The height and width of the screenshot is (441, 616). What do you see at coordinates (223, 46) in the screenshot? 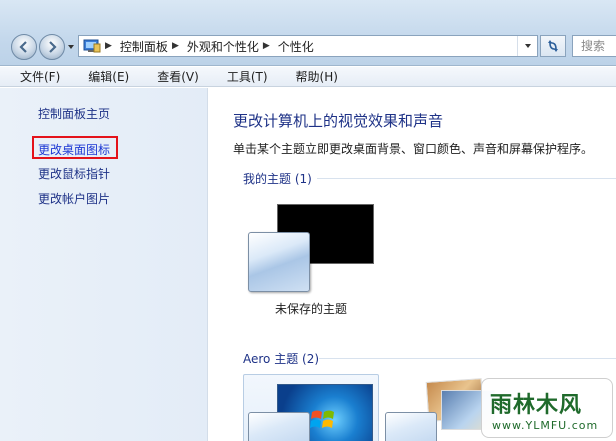
I see `breadcrumb-appearance: 外观和个性化` at bounding box center [223, 46].